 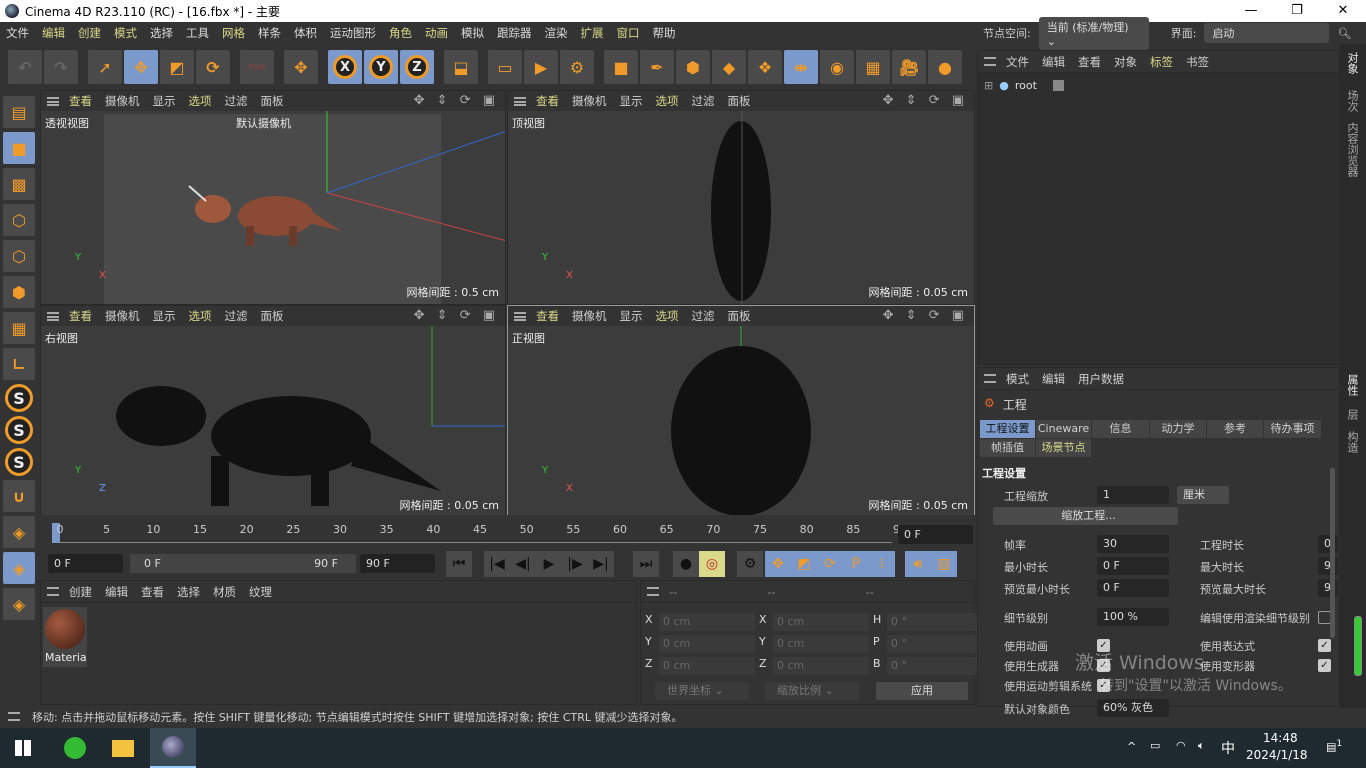 What do you see at coordinates (85, 563) in the screenshot?
I see `start-frame-field: 0 F` at bounding box center [85, 563].